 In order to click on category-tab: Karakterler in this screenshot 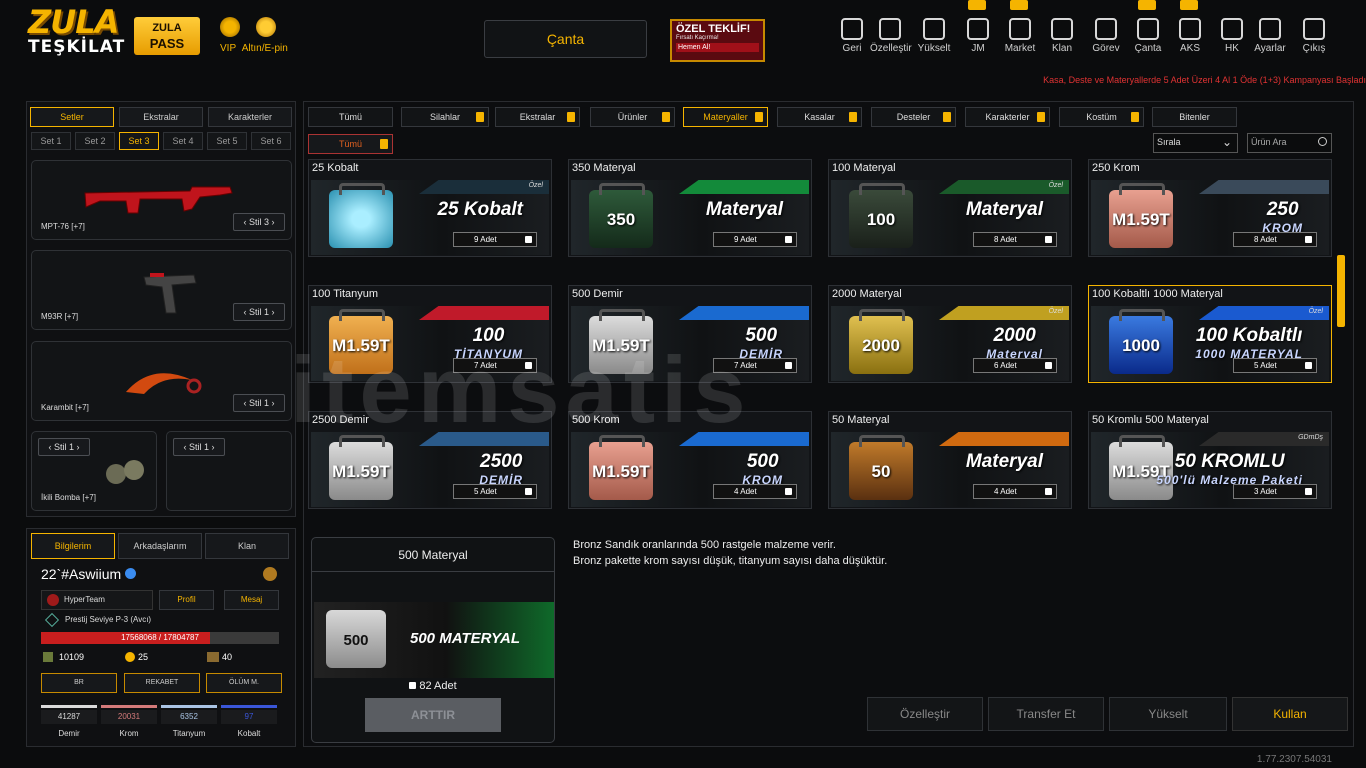, I will do `click(1007, 117)`.